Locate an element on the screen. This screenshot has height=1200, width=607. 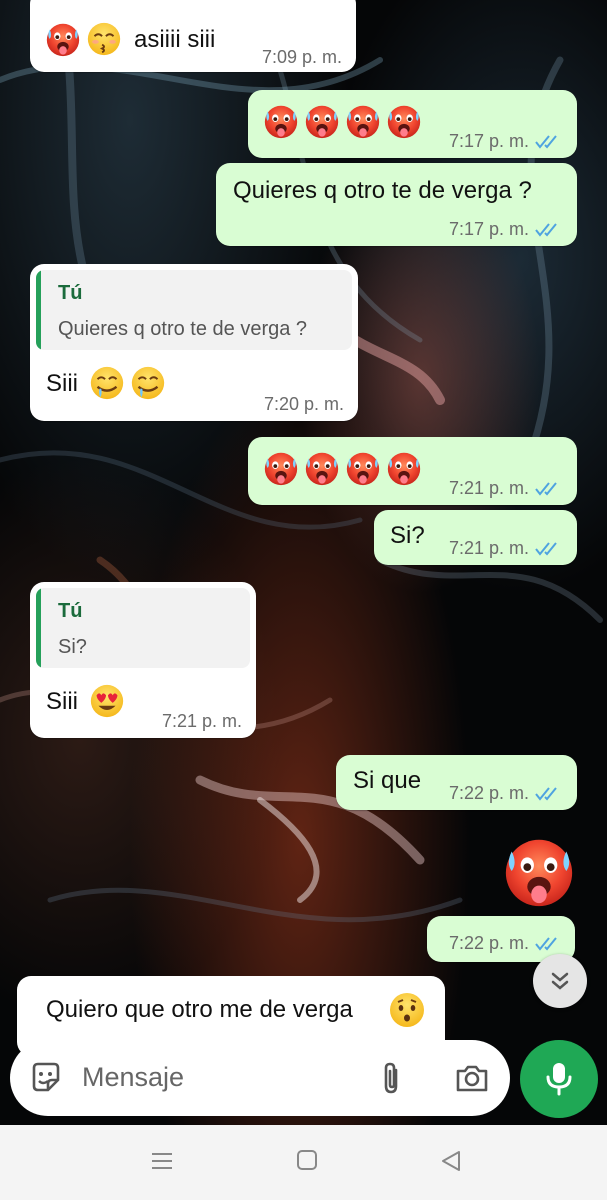
message-time: 7:20 p. m. is located at coordinates (304, 404).